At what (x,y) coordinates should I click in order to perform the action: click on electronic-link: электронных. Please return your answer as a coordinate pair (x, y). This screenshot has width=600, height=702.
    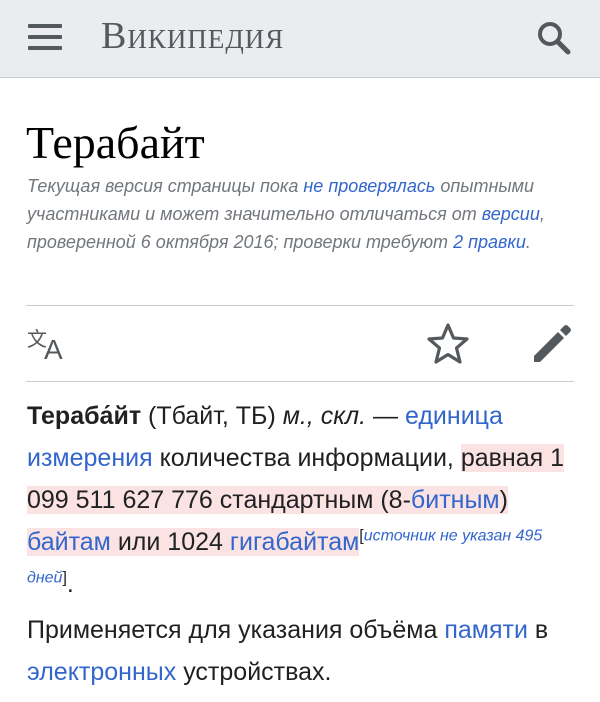
    Looking at the image, I should click on (101, 672).